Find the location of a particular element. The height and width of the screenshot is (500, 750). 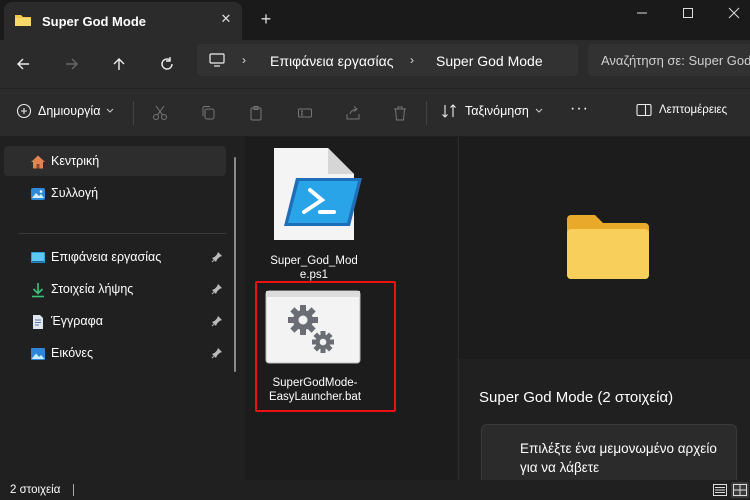

selection-highlight is located at coordinates (325, 346).